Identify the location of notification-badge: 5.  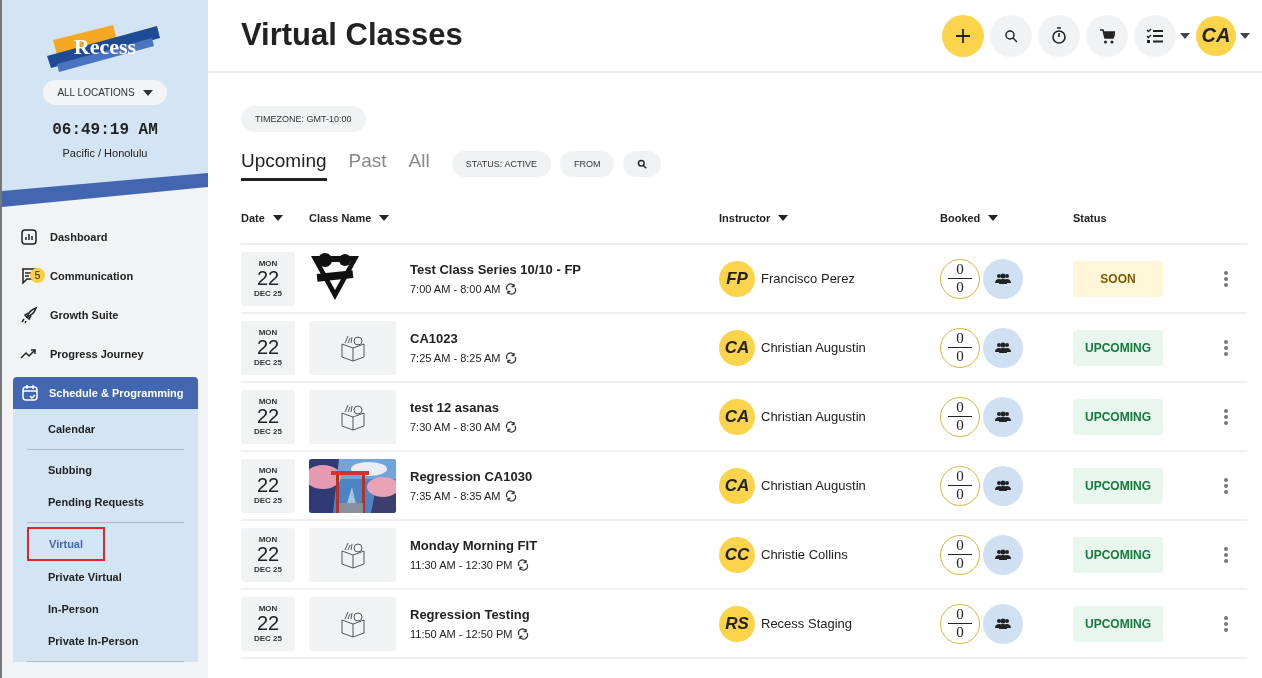
(37, 275).